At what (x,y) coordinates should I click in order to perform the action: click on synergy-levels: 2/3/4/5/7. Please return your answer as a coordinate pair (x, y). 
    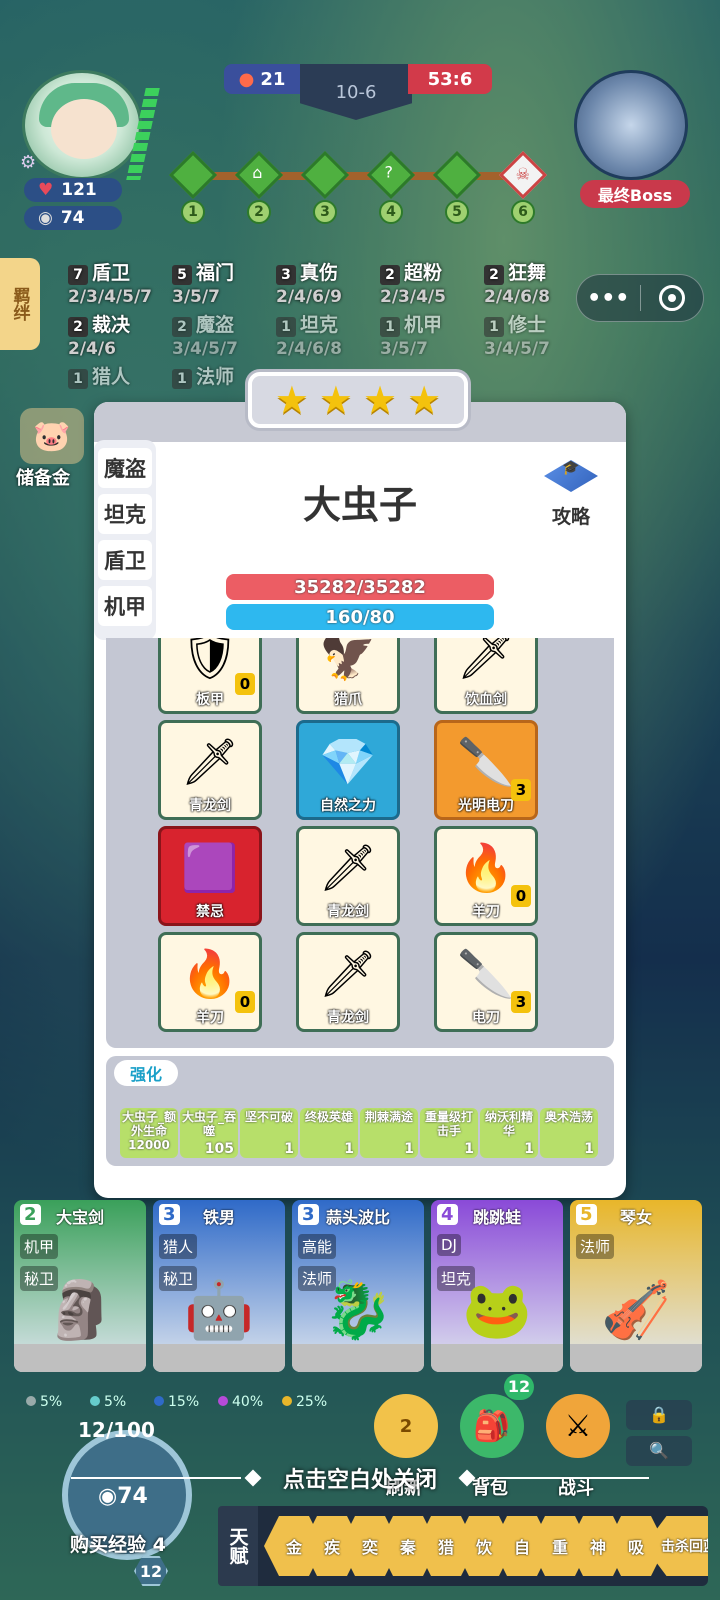
    Looking at the image, I should click on (110, 297).